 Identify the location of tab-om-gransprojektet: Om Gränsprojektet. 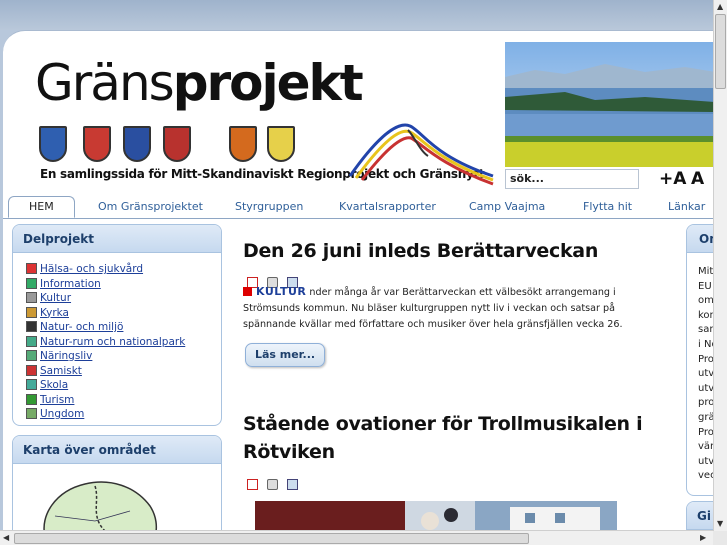
(150, 206).